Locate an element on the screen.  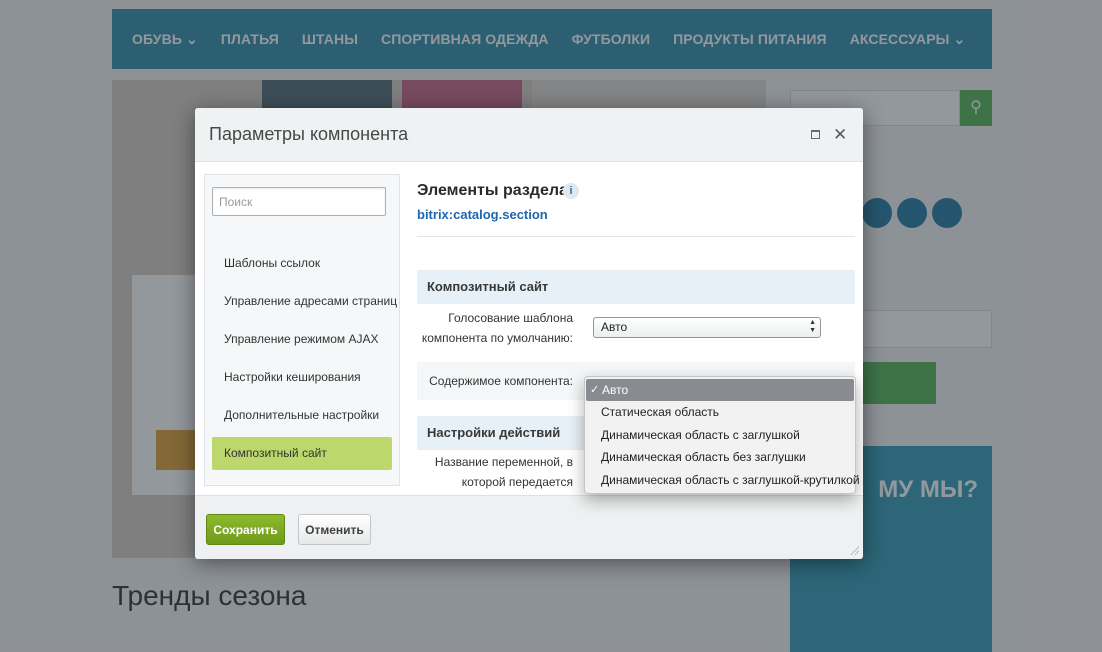
sidebar-item-composite-site: Композитный сайт is located at coordinates (302, 453).